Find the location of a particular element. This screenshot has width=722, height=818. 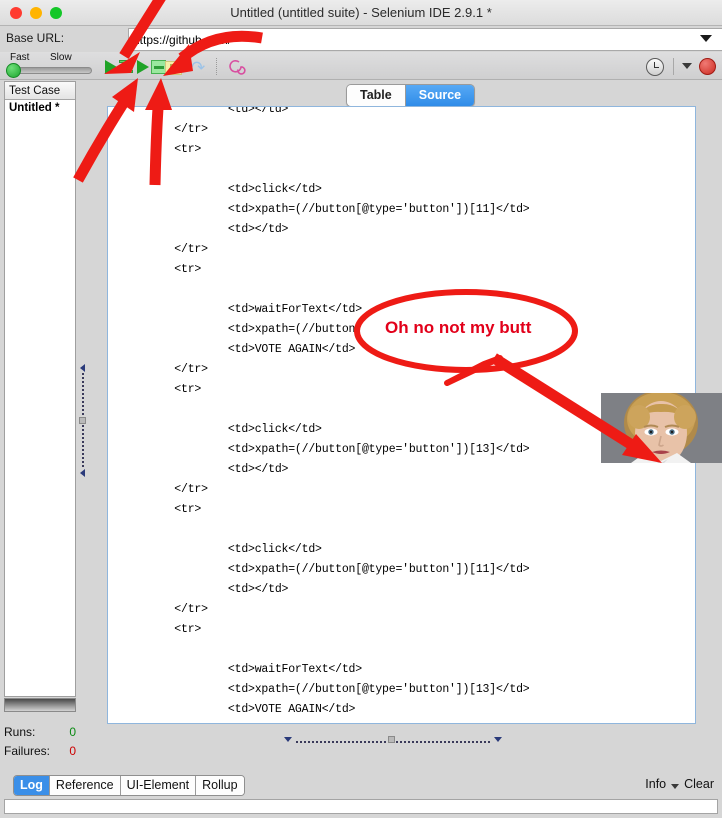

speed-slider-thumb is located at coordinates (13, 70).